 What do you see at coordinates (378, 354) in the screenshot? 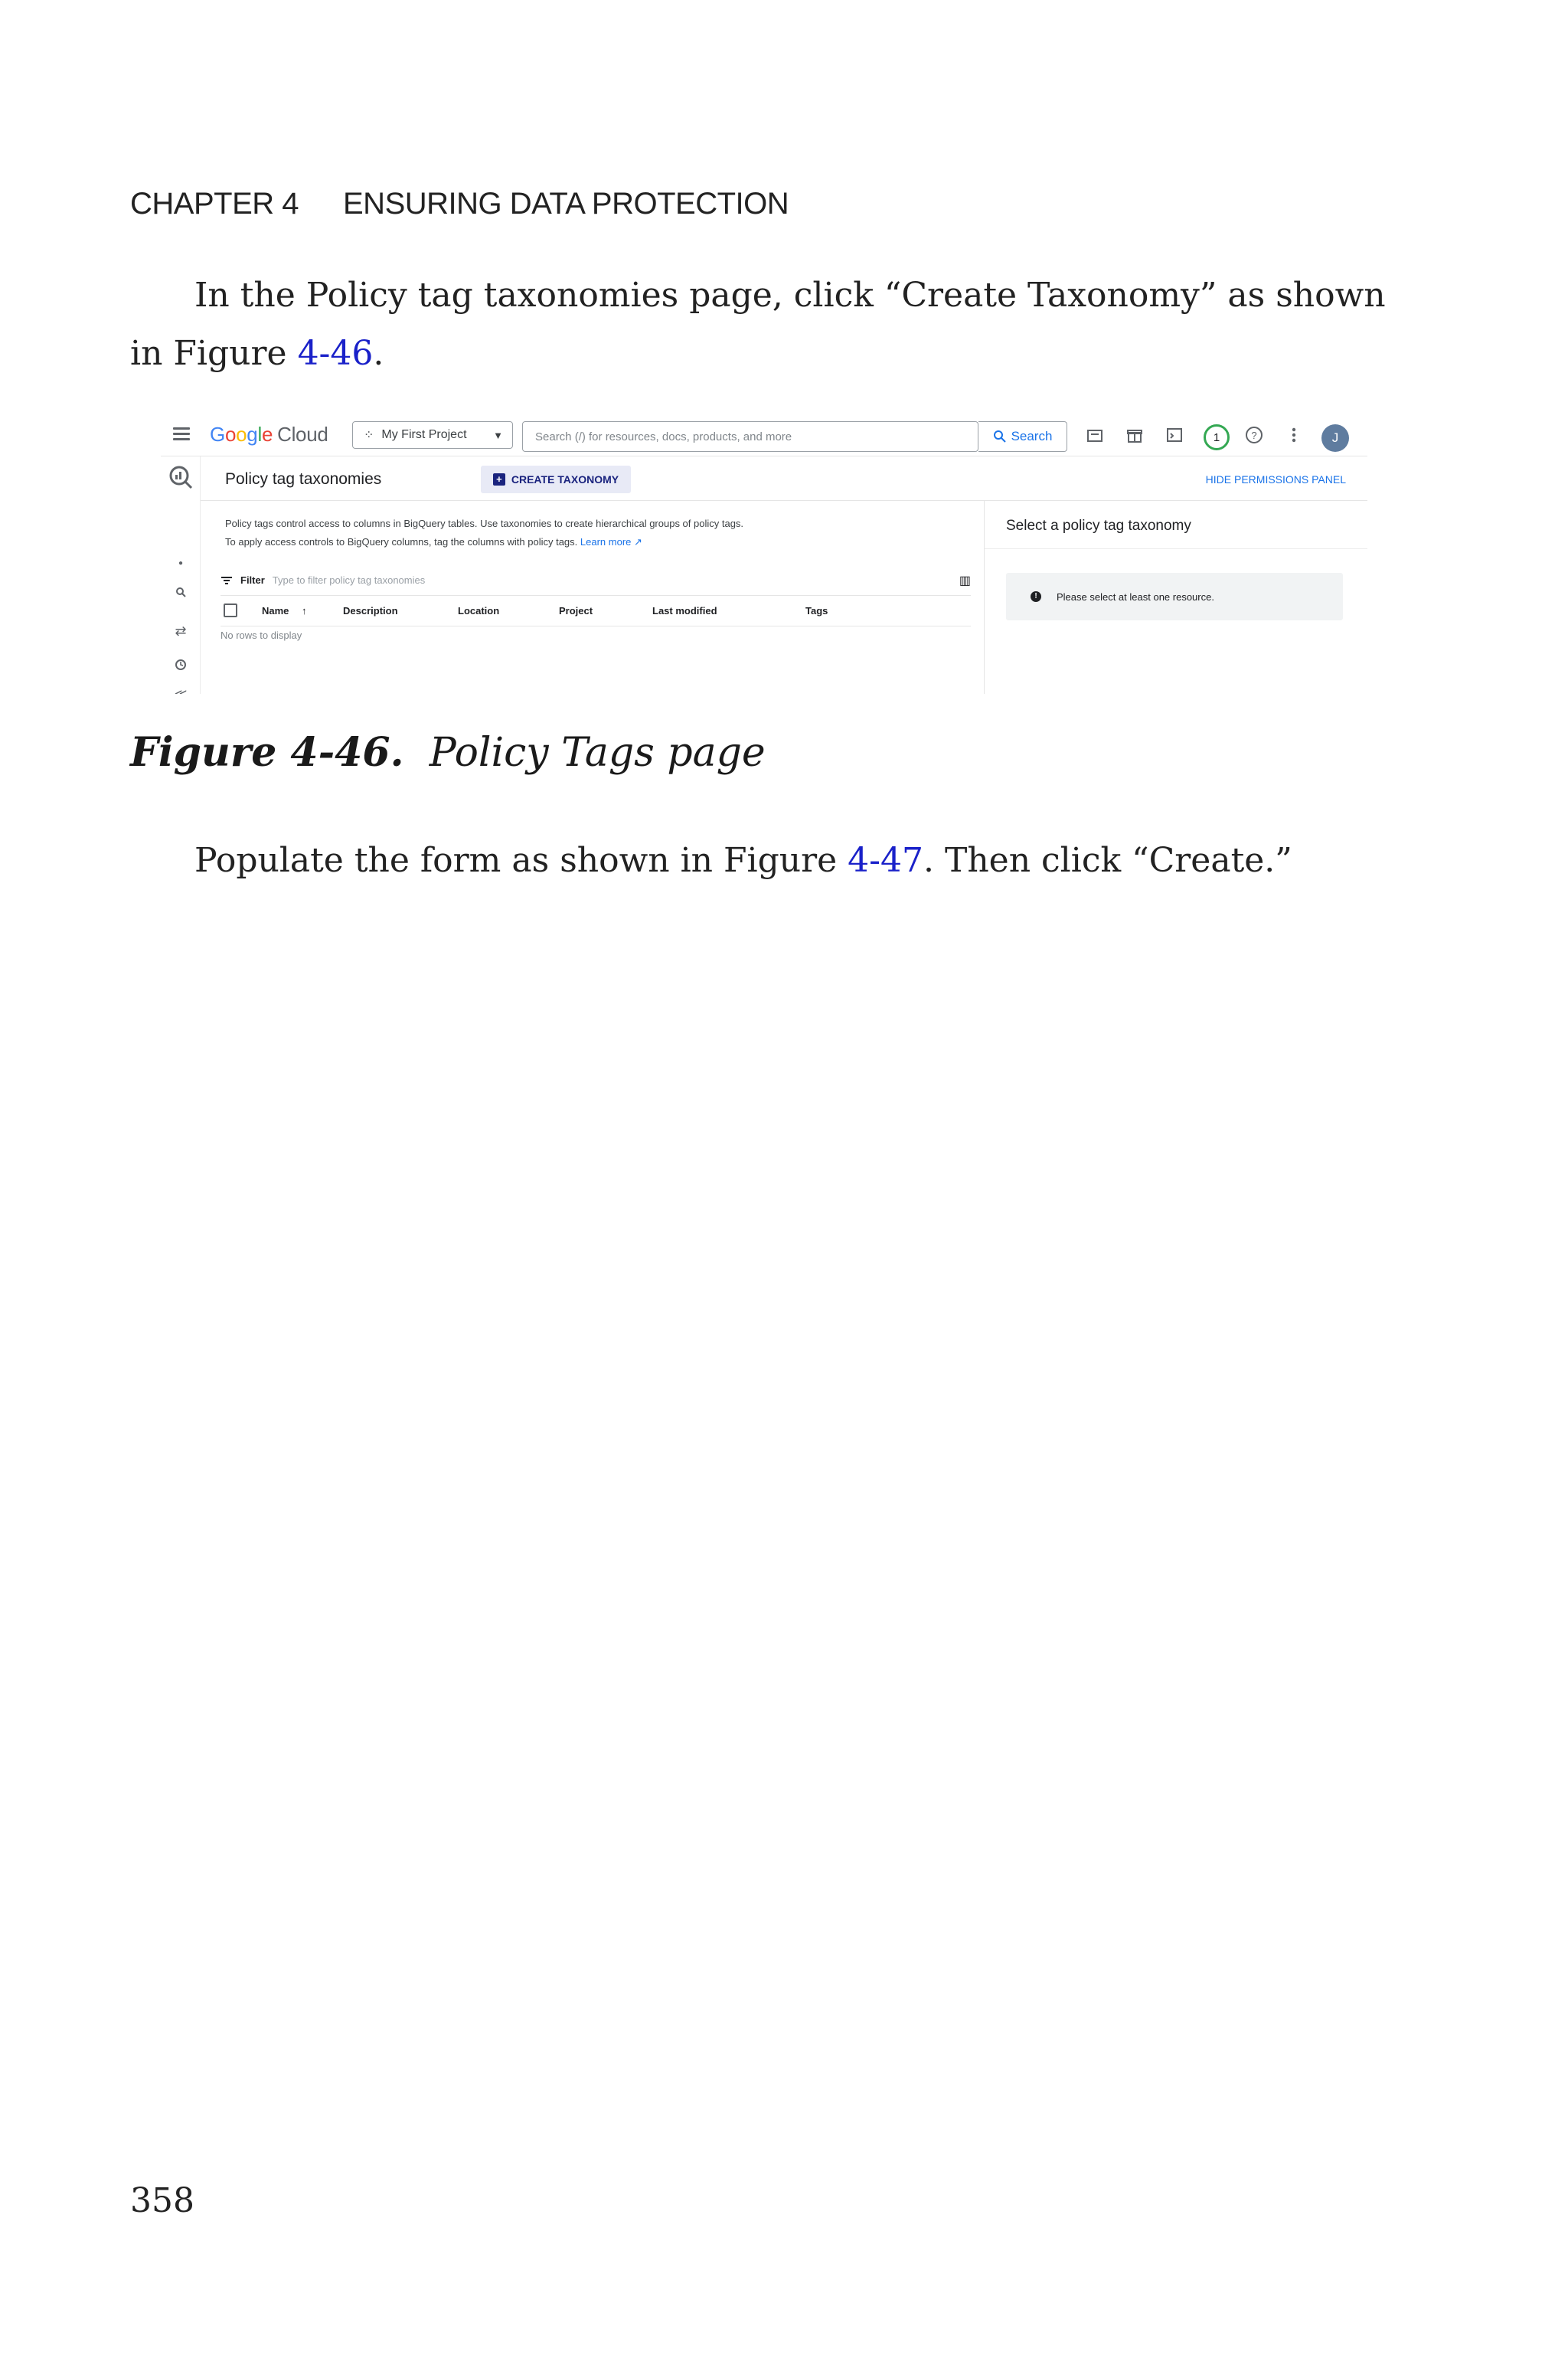
I see `paragraph-1-suffix: .` at bounding box center [378, 354].